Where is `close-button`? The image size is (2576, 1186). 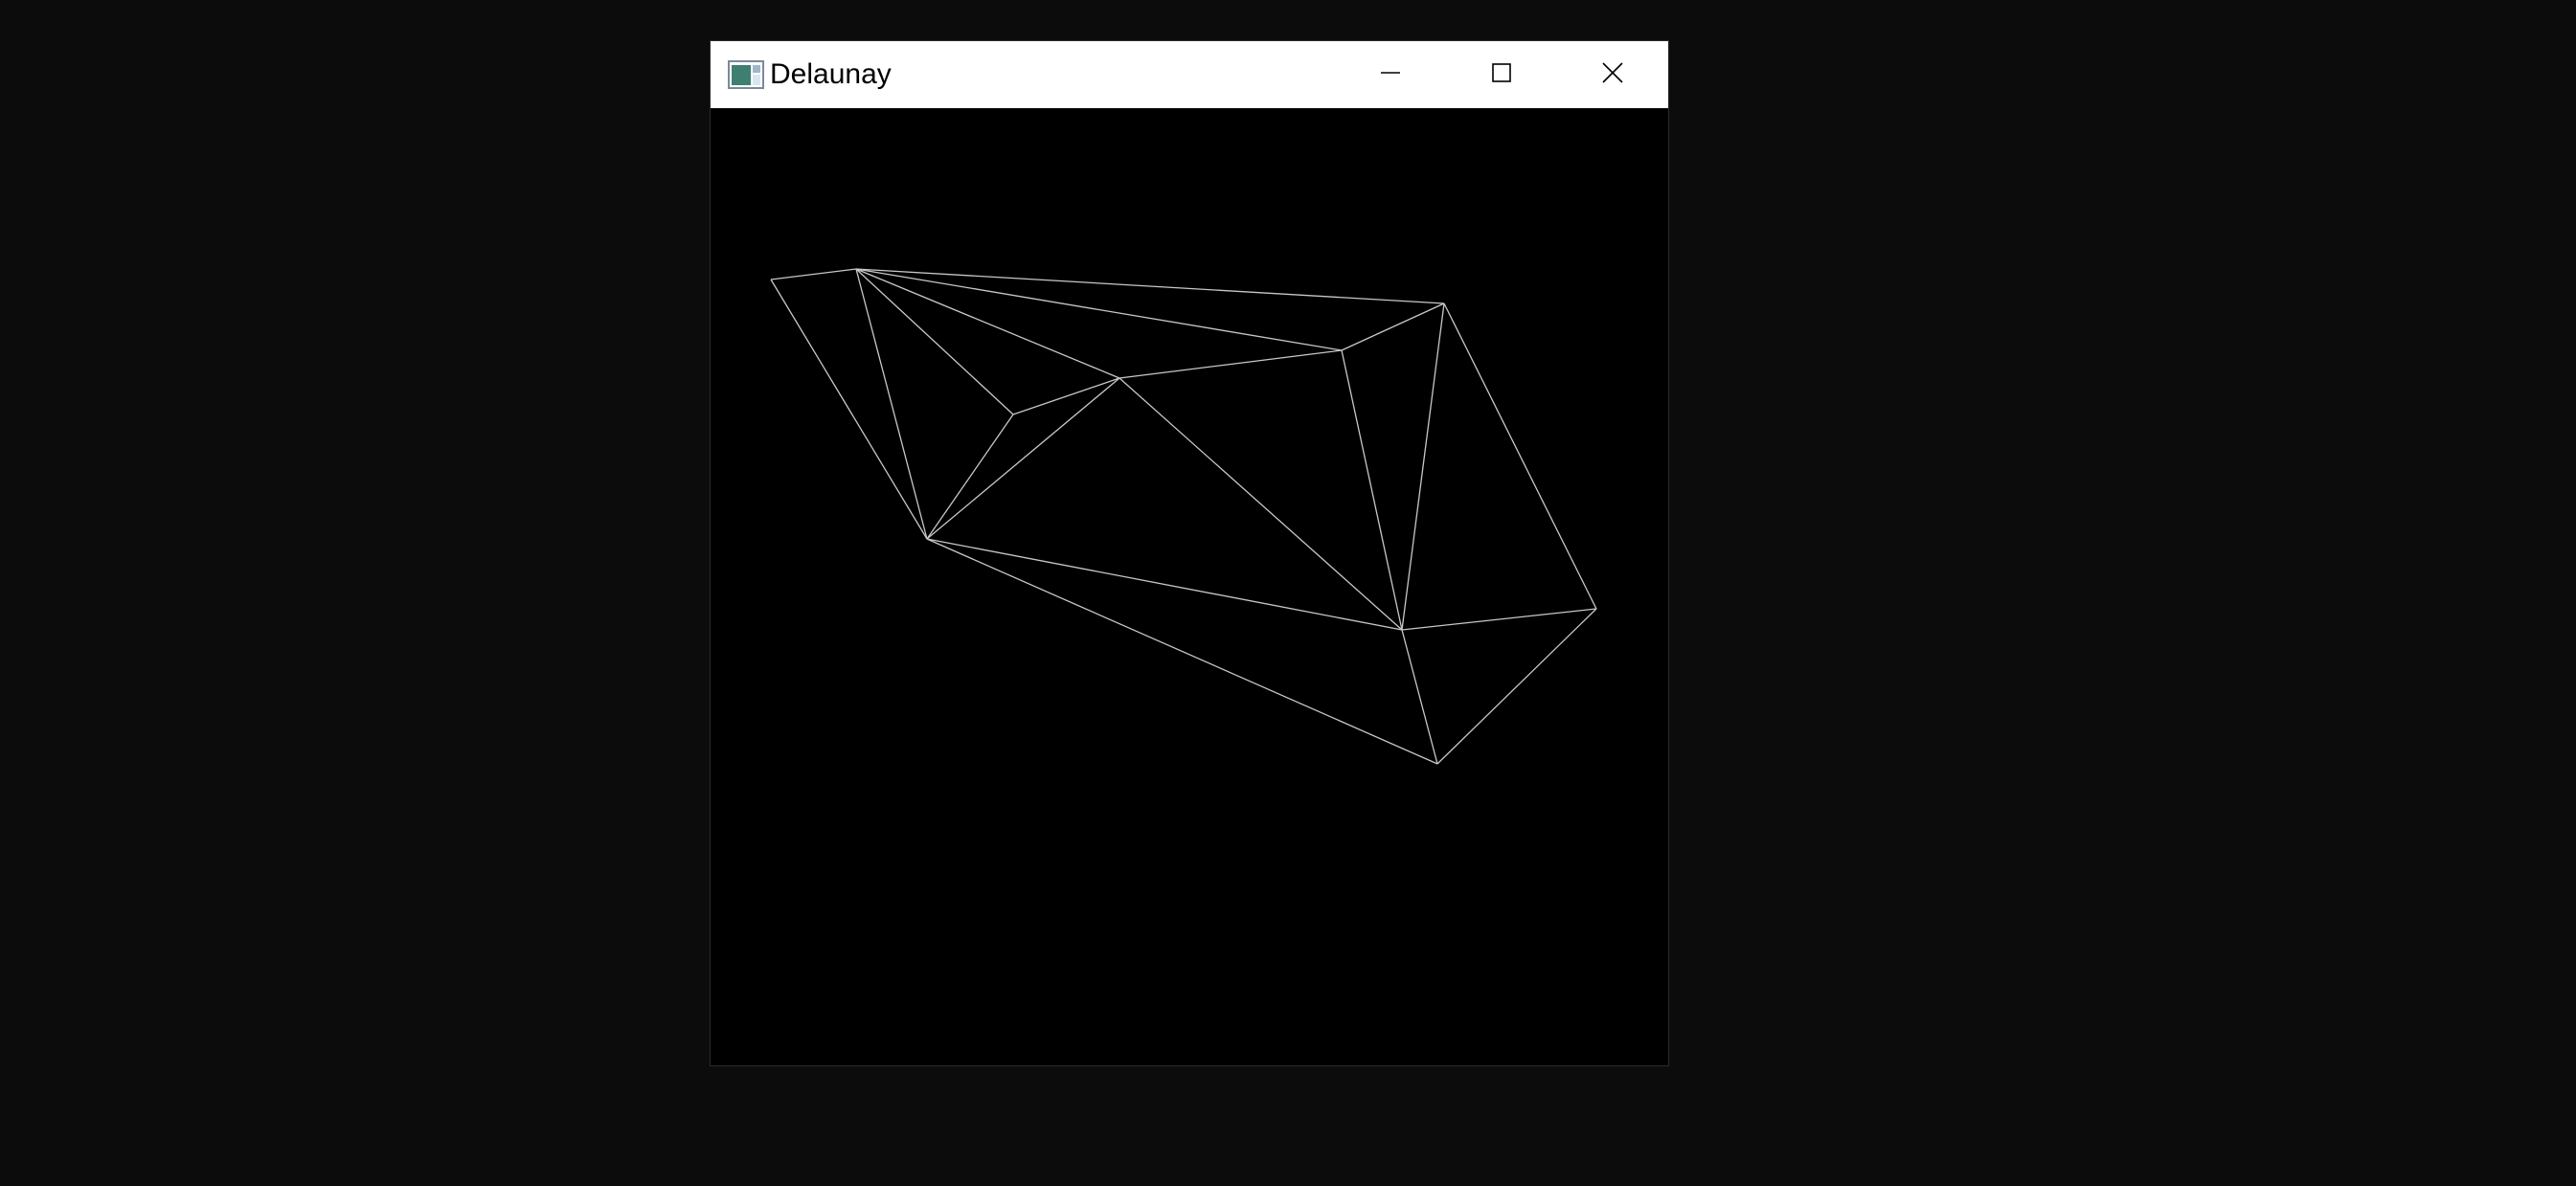 close-button is located at coordinates (1612, 74).